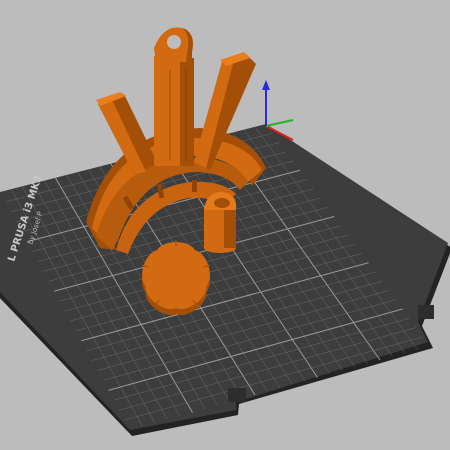 The height and width of the screenshot is (450, 450). What do you see at coordinates (220, 222) in the screenshot?
I see `small-cylinder-clip` at bounding box center [220, 222].